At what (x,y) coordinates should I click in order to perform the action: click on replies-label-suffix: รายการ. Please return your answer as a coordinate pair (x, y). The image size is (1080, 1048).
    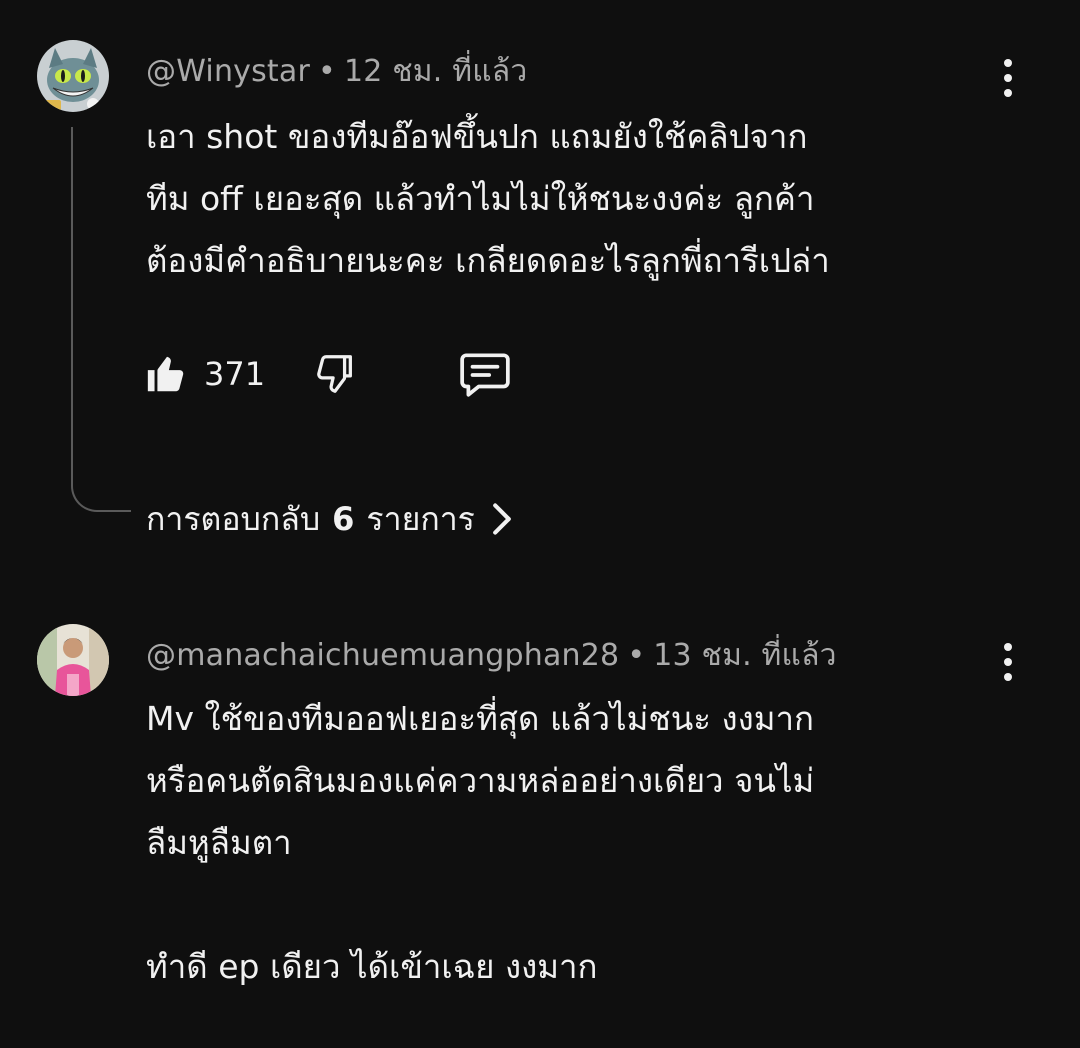
    Looking at the image, I should click on (420, 518).